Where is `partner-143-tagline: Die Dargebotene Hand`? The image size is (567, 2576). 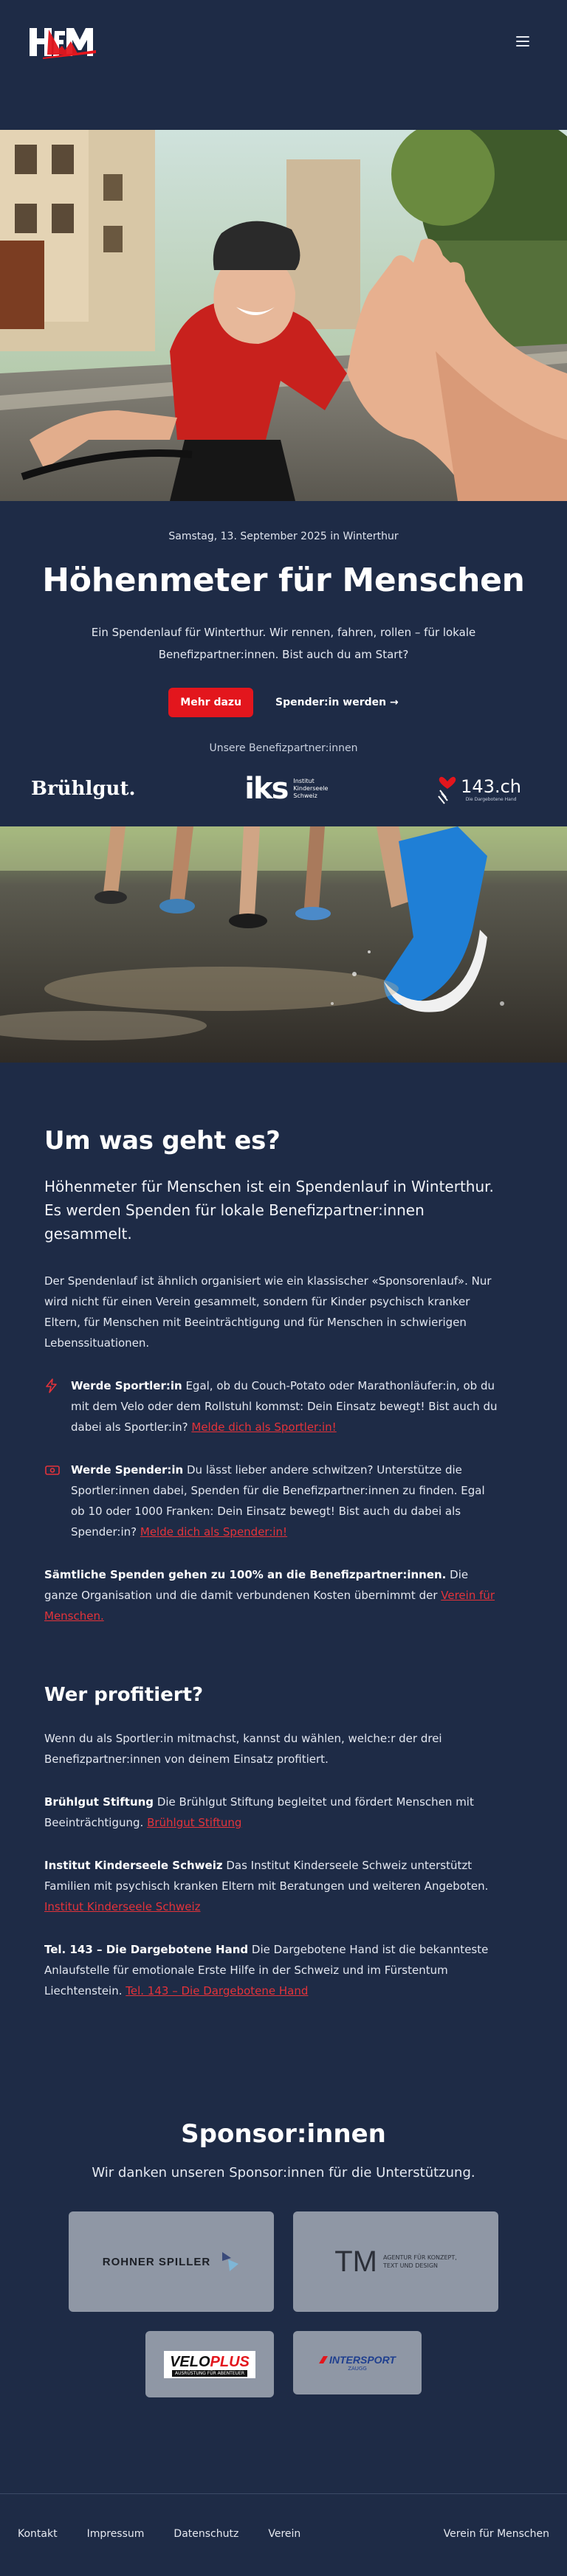 partner-143-tagline: Die Dargebotene Hand is located at coordinates (491, 799).